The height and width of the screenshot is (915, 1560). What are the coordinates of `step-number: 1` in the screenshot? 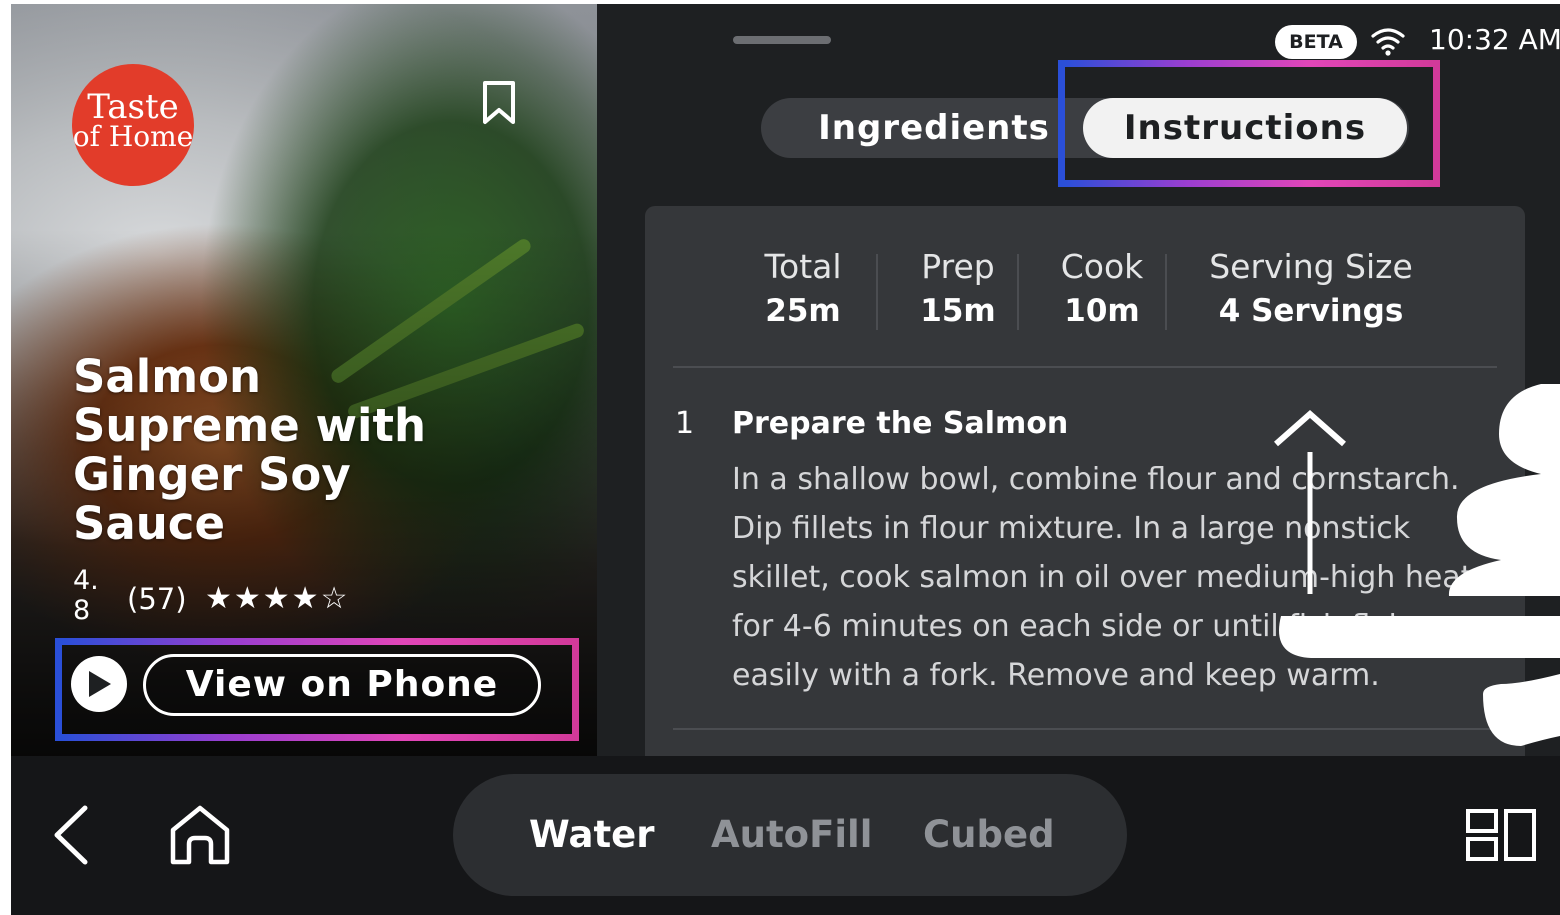 It's located at (685, 423).